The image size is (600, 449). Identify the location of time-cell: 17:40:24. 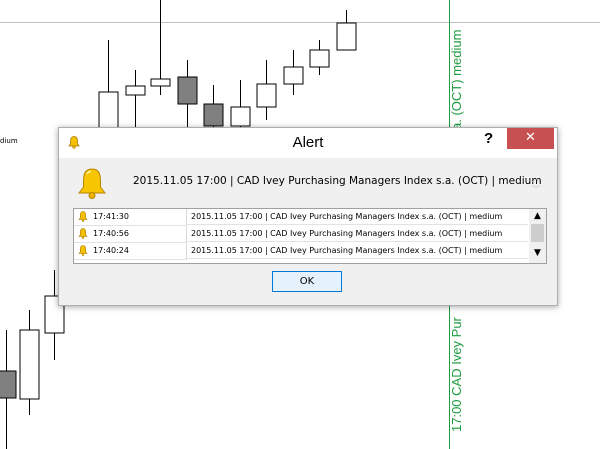
(130, 251).